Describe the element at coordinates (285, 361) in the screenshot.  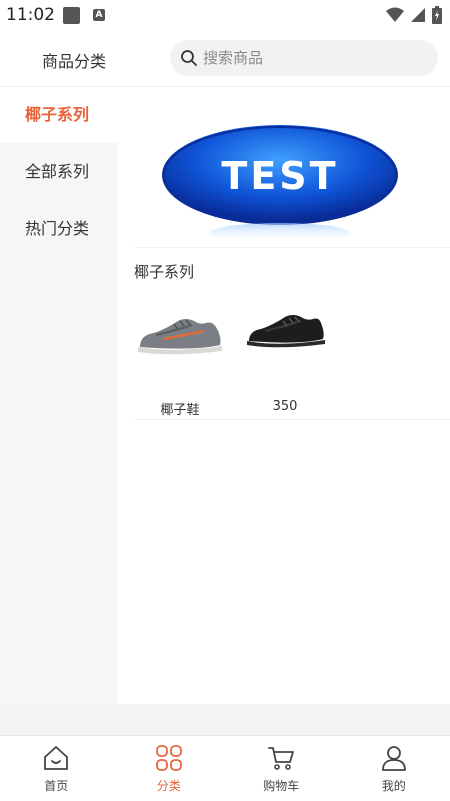
I see `product-item: 350` at that location.